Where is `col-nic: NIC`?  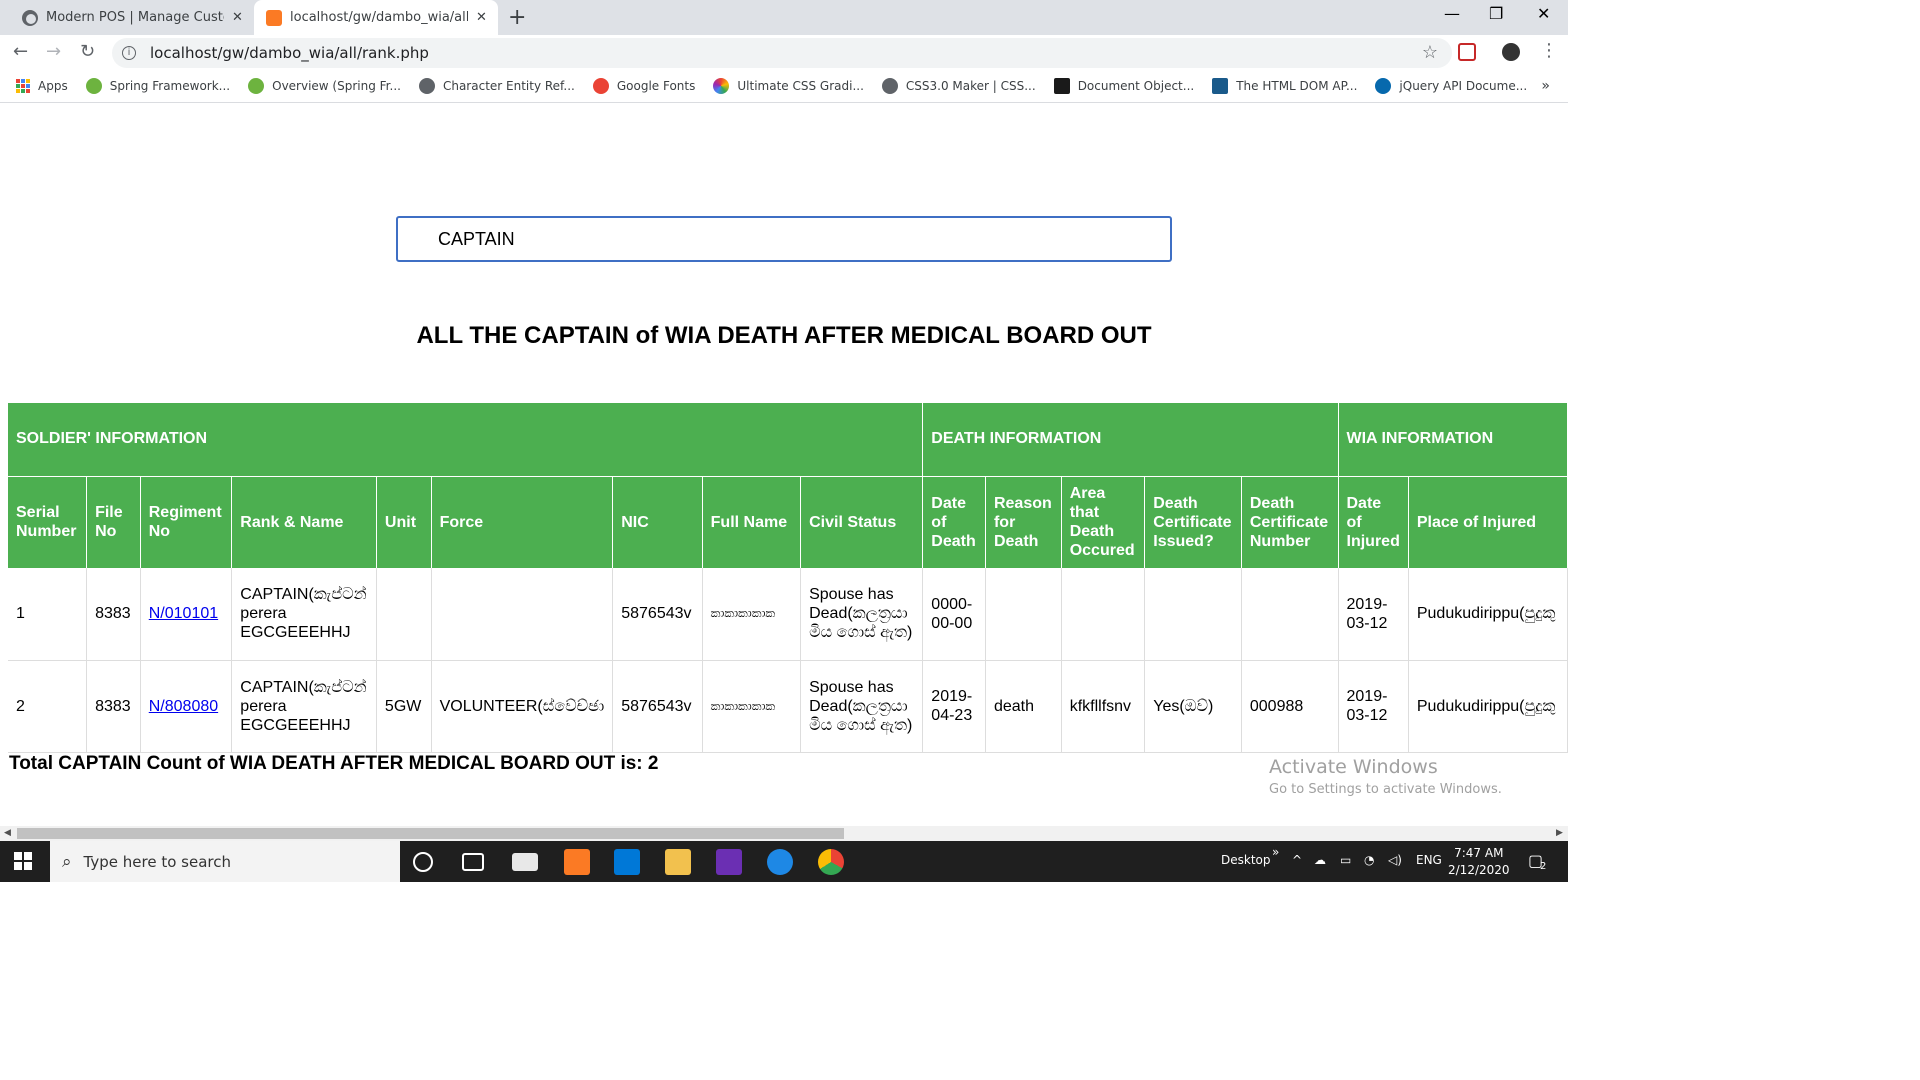
col-nic: NIC is located at coordinates (657, 522).